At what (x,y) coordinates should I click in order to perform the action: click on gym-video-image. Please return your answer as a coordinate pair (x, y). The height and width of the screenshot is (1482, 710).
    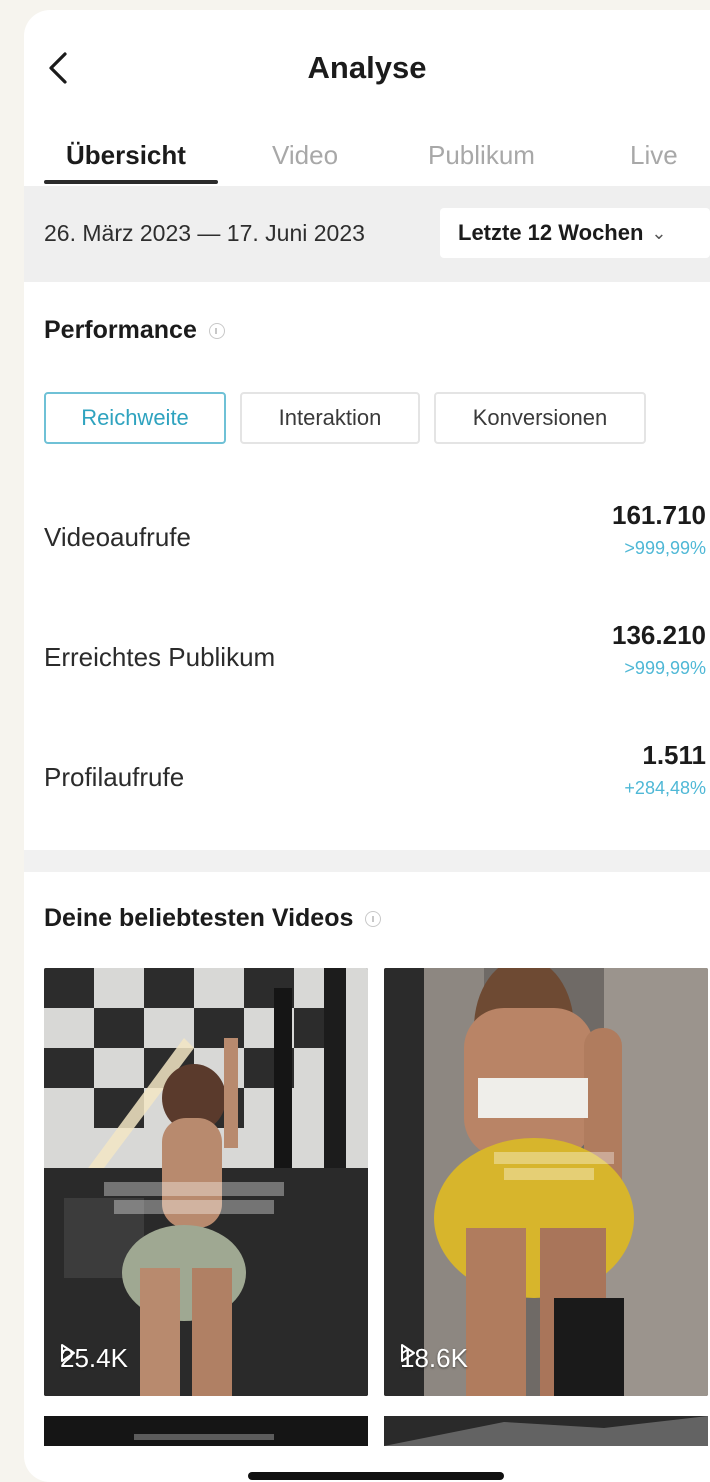
    Looking at the image, I should click on (206, 1182).